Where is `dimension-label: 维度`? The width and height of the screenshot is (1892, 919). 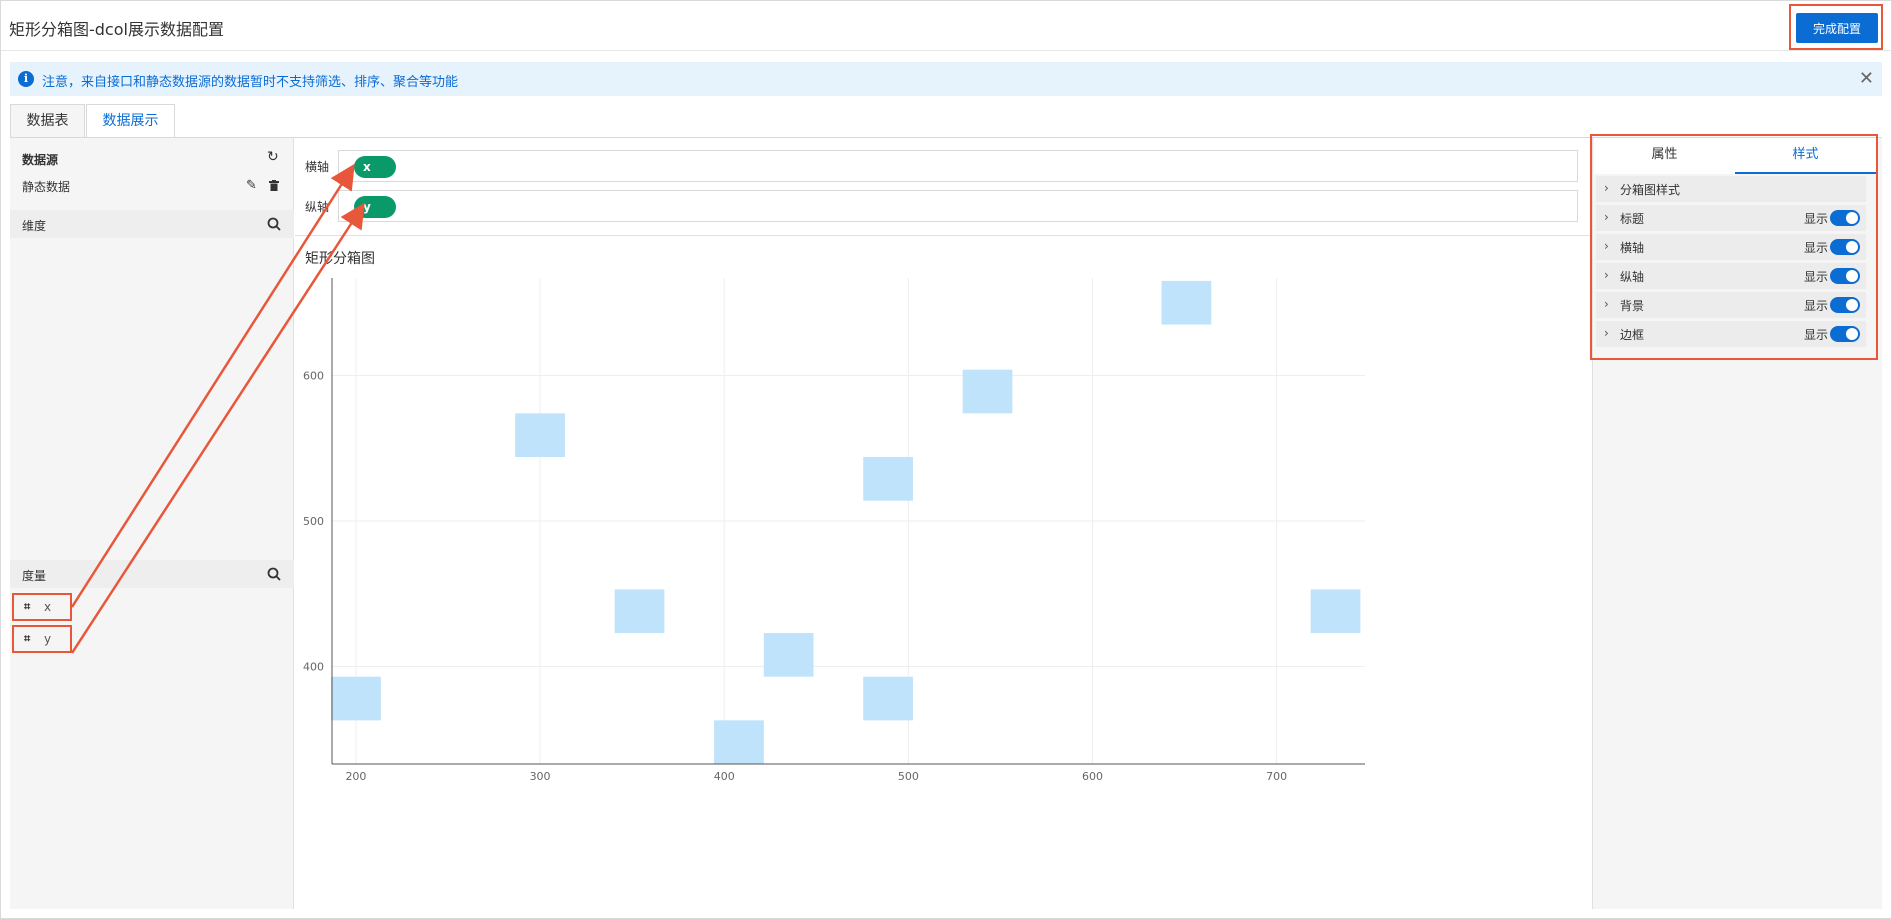
dimension-label: 维度 is located at coordinates (34, 226).